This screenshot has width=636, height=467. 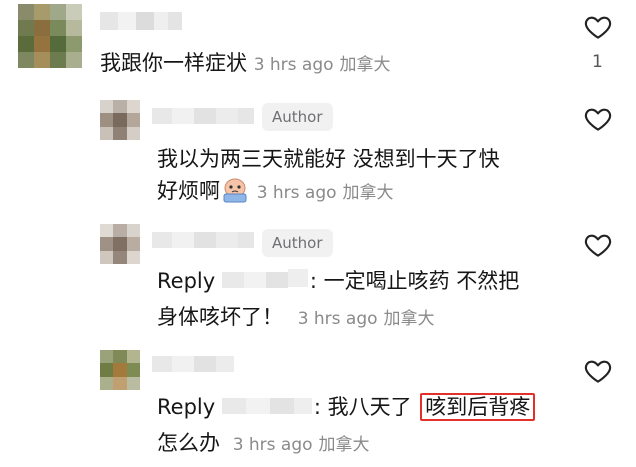 I want to click on highlighted-text: 咳到后背疼, so click(x=478, y=407).